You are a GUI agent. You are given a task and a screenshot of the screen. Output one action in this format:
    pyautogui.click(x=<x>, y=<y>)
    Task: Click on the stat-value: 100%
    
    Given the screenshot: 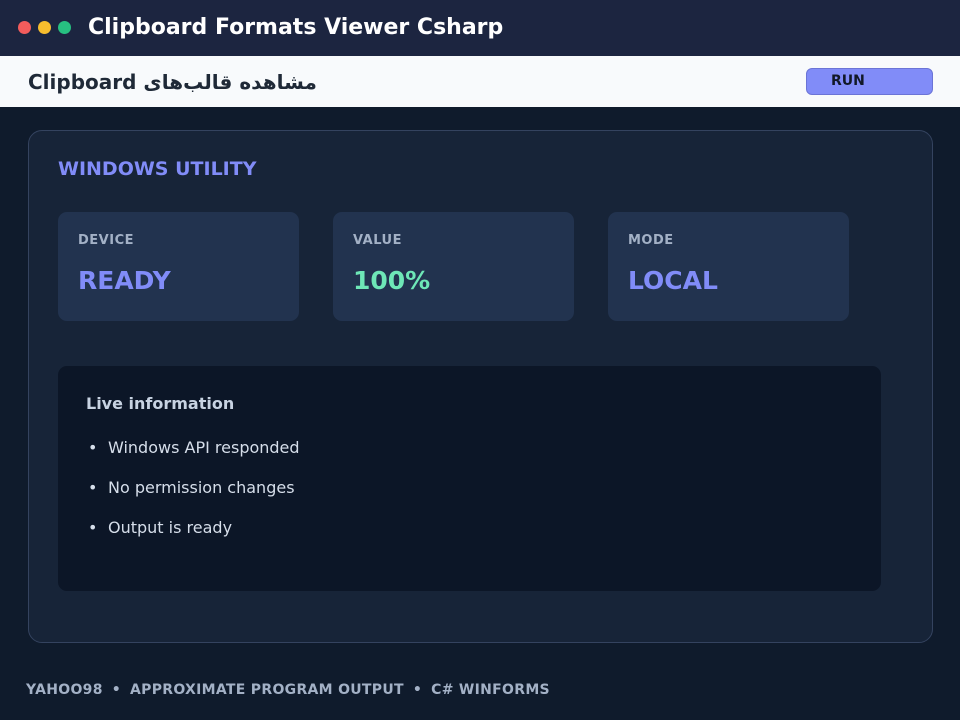 What is the action you would take?
    pyautogui.click(x=392, y=280)
    